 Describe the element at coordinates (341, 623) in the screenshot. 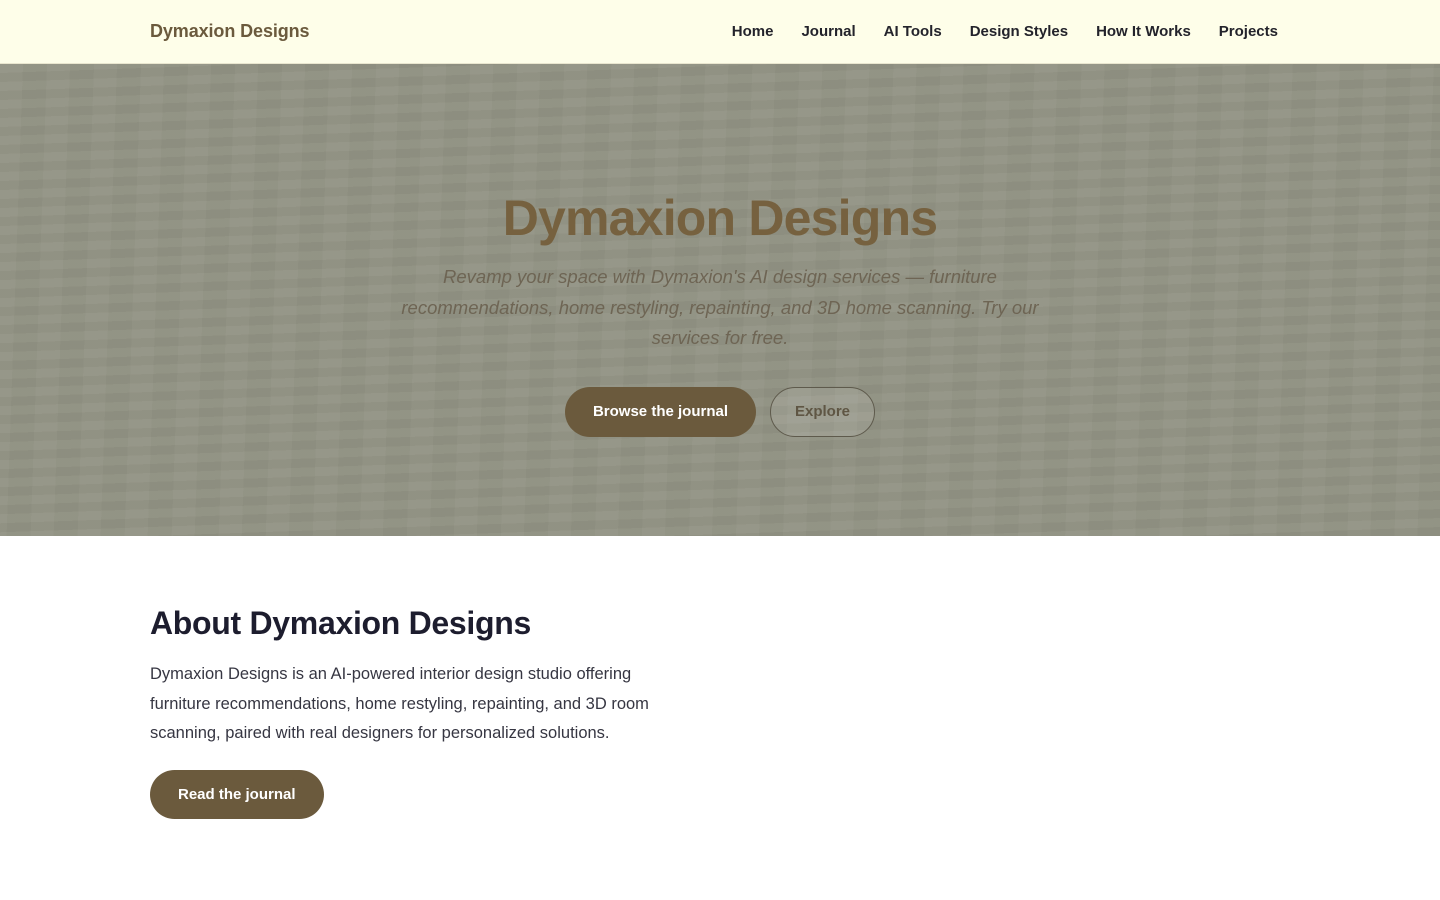

I see `about-title: About Dymaxion Designs` at that location.